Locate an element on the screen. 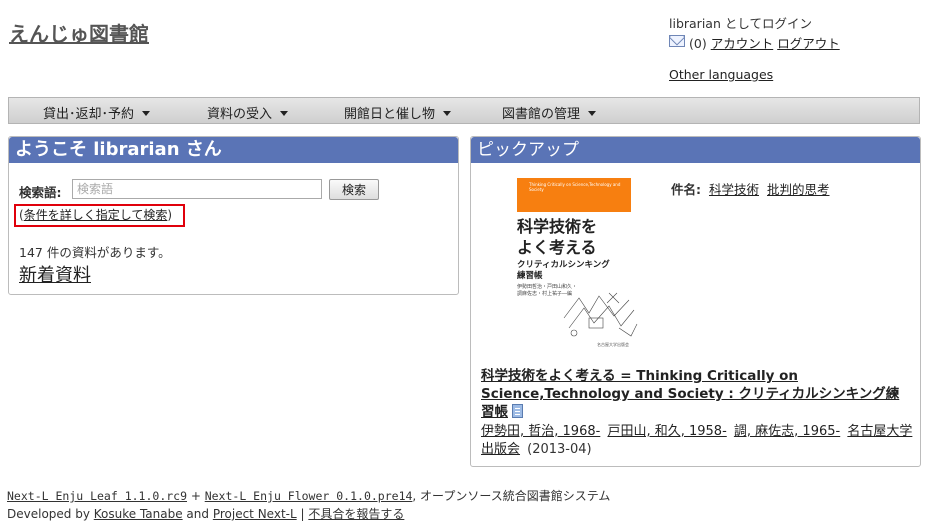  search-label-text: 検索語 is located at coordinates (38, 192).